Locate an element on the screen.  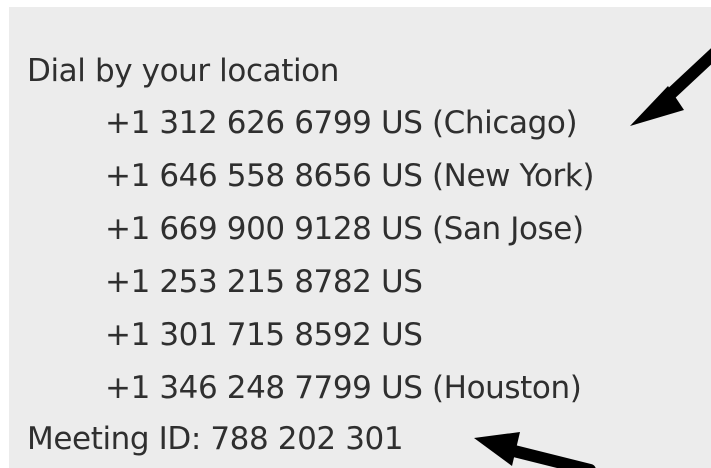
arrow-icon is located at coordinates (535, 450).